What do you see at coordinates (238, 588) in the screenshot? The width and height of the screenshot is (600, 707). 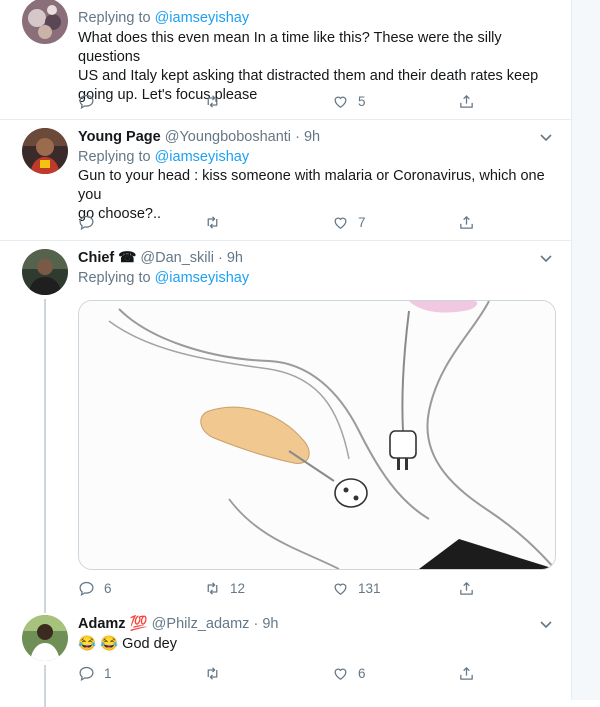 I see `retweet-count: 12` at bounding box center [238, 588].